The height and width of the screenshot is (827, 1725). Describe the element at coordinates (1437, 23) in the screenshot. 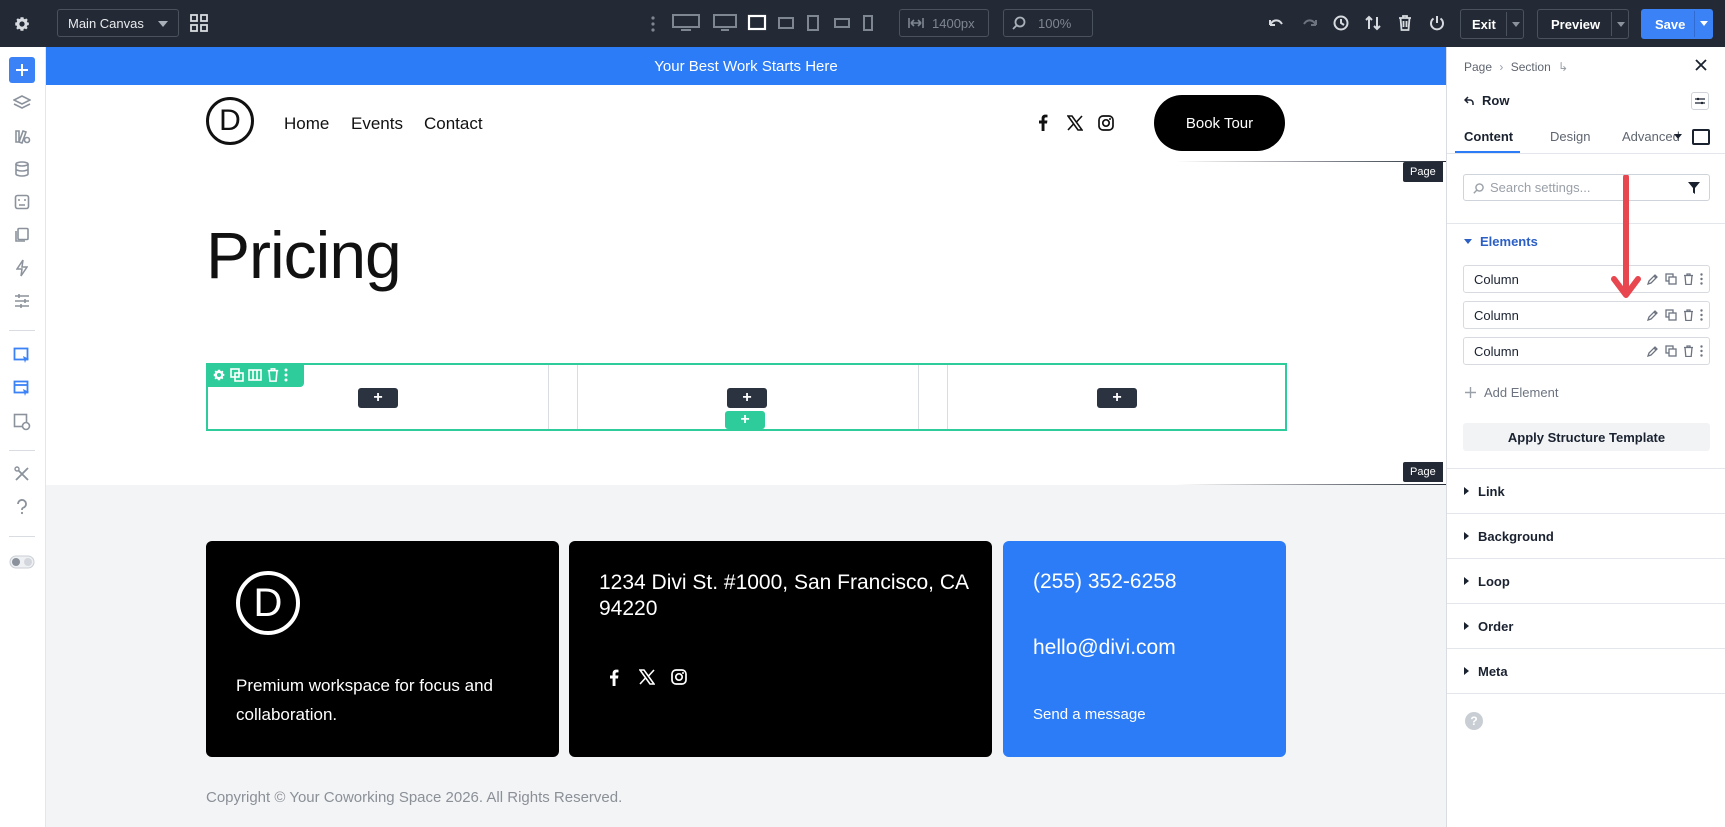

I see `power-icon` at that location.